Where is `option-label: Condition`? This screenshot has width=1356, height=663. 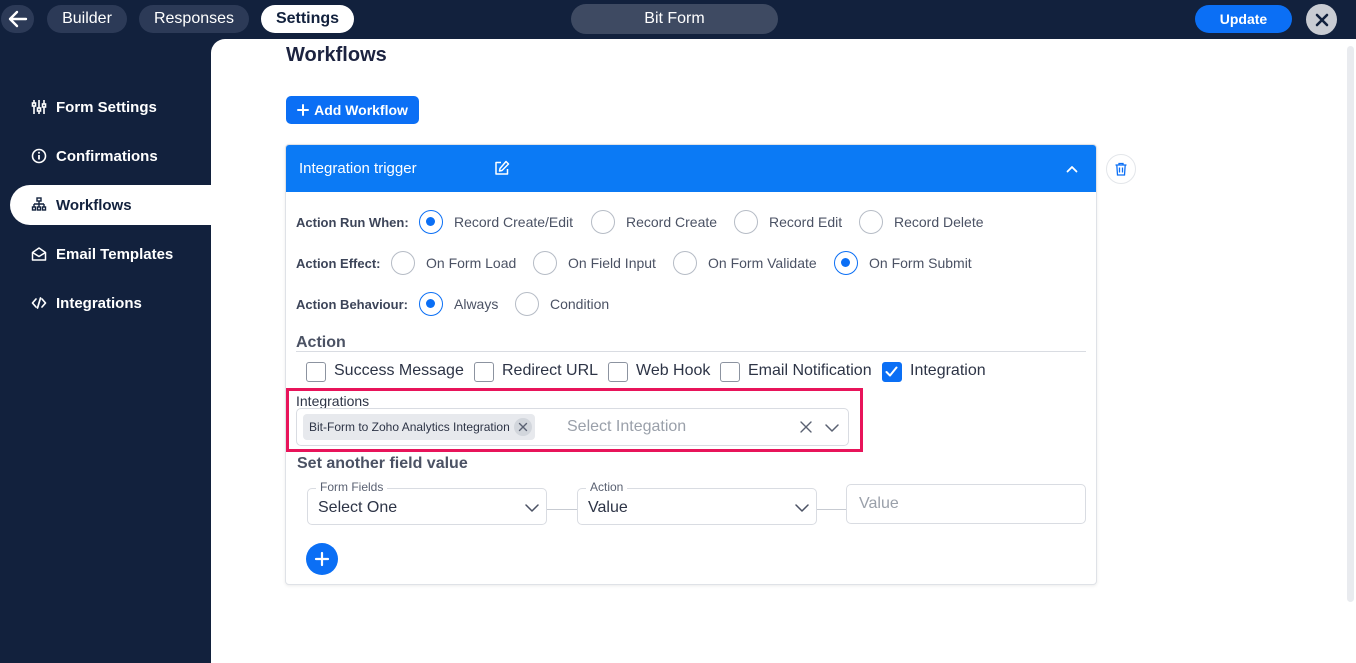 option-label: Condition is located at coordinates (580, 304).